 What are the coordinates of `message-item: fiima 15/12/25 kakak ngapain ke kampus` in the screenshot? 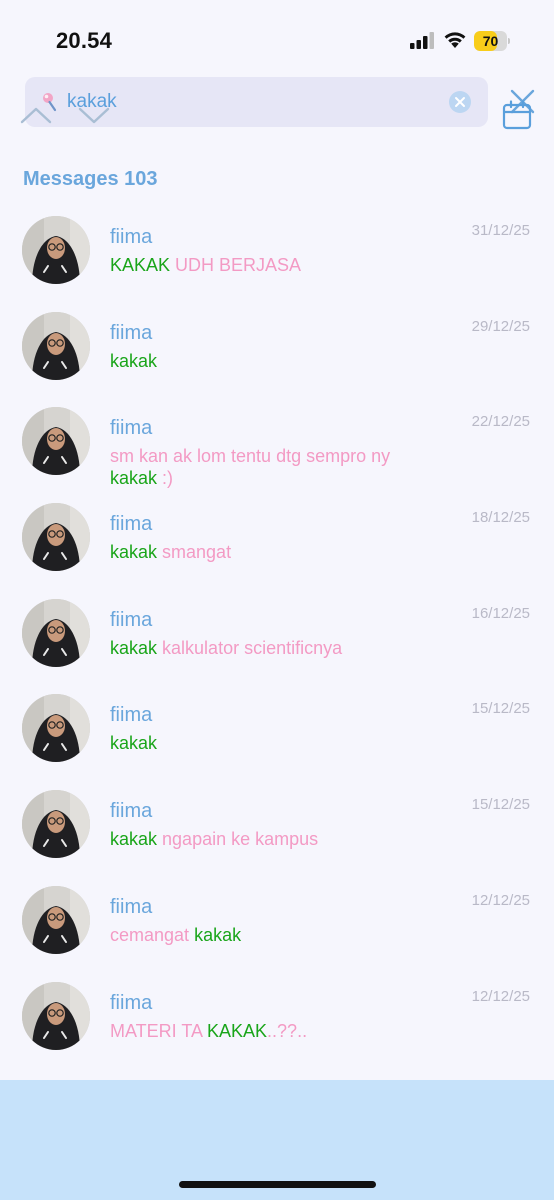 It's located at (277, 824).